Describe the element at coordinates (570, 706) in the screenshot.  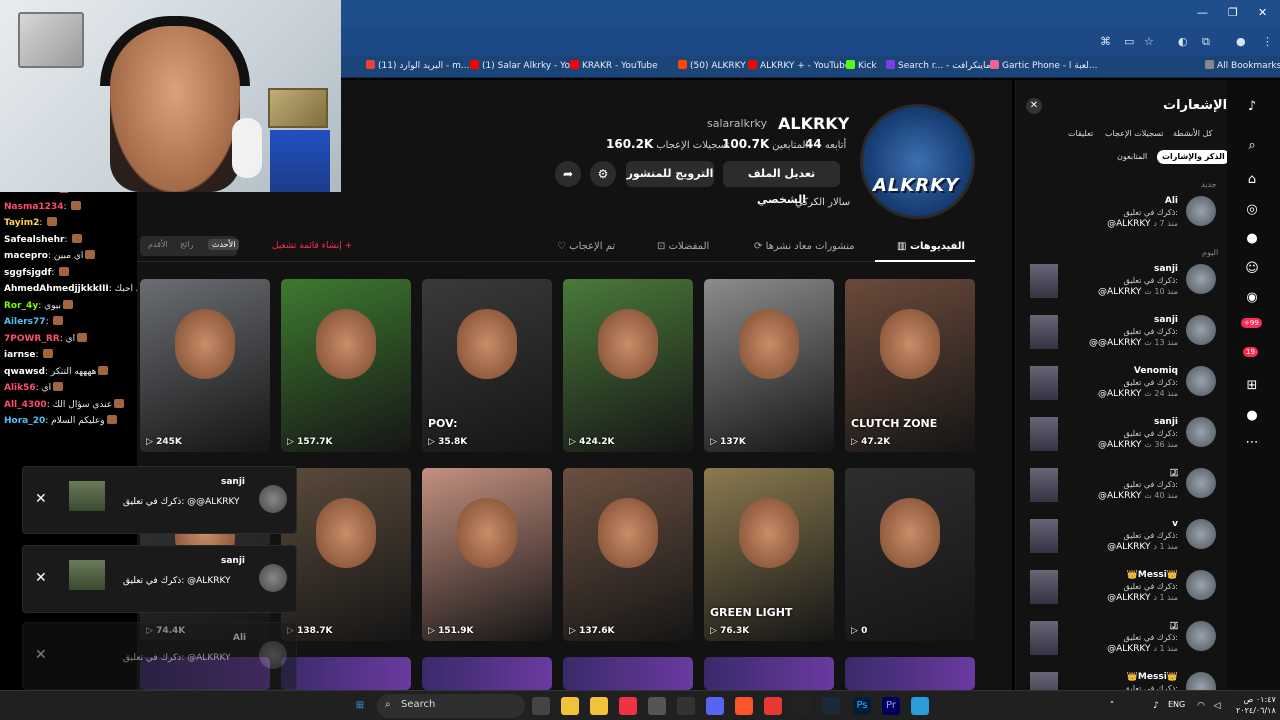
I see `file-explorer-icon` at that location.